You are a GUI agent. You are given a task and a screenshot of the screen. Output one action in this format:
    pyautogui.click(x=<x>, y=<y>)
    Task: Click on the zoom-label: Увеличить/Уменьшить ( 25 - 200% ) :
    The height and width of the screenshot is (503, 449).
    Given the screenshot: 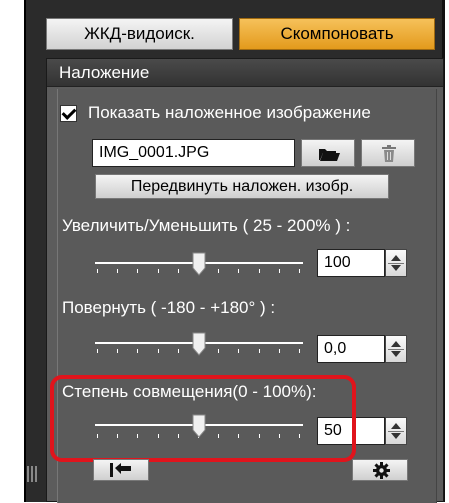 What is the action you would take?
    pyautogui.click(x=206, y=225)
    